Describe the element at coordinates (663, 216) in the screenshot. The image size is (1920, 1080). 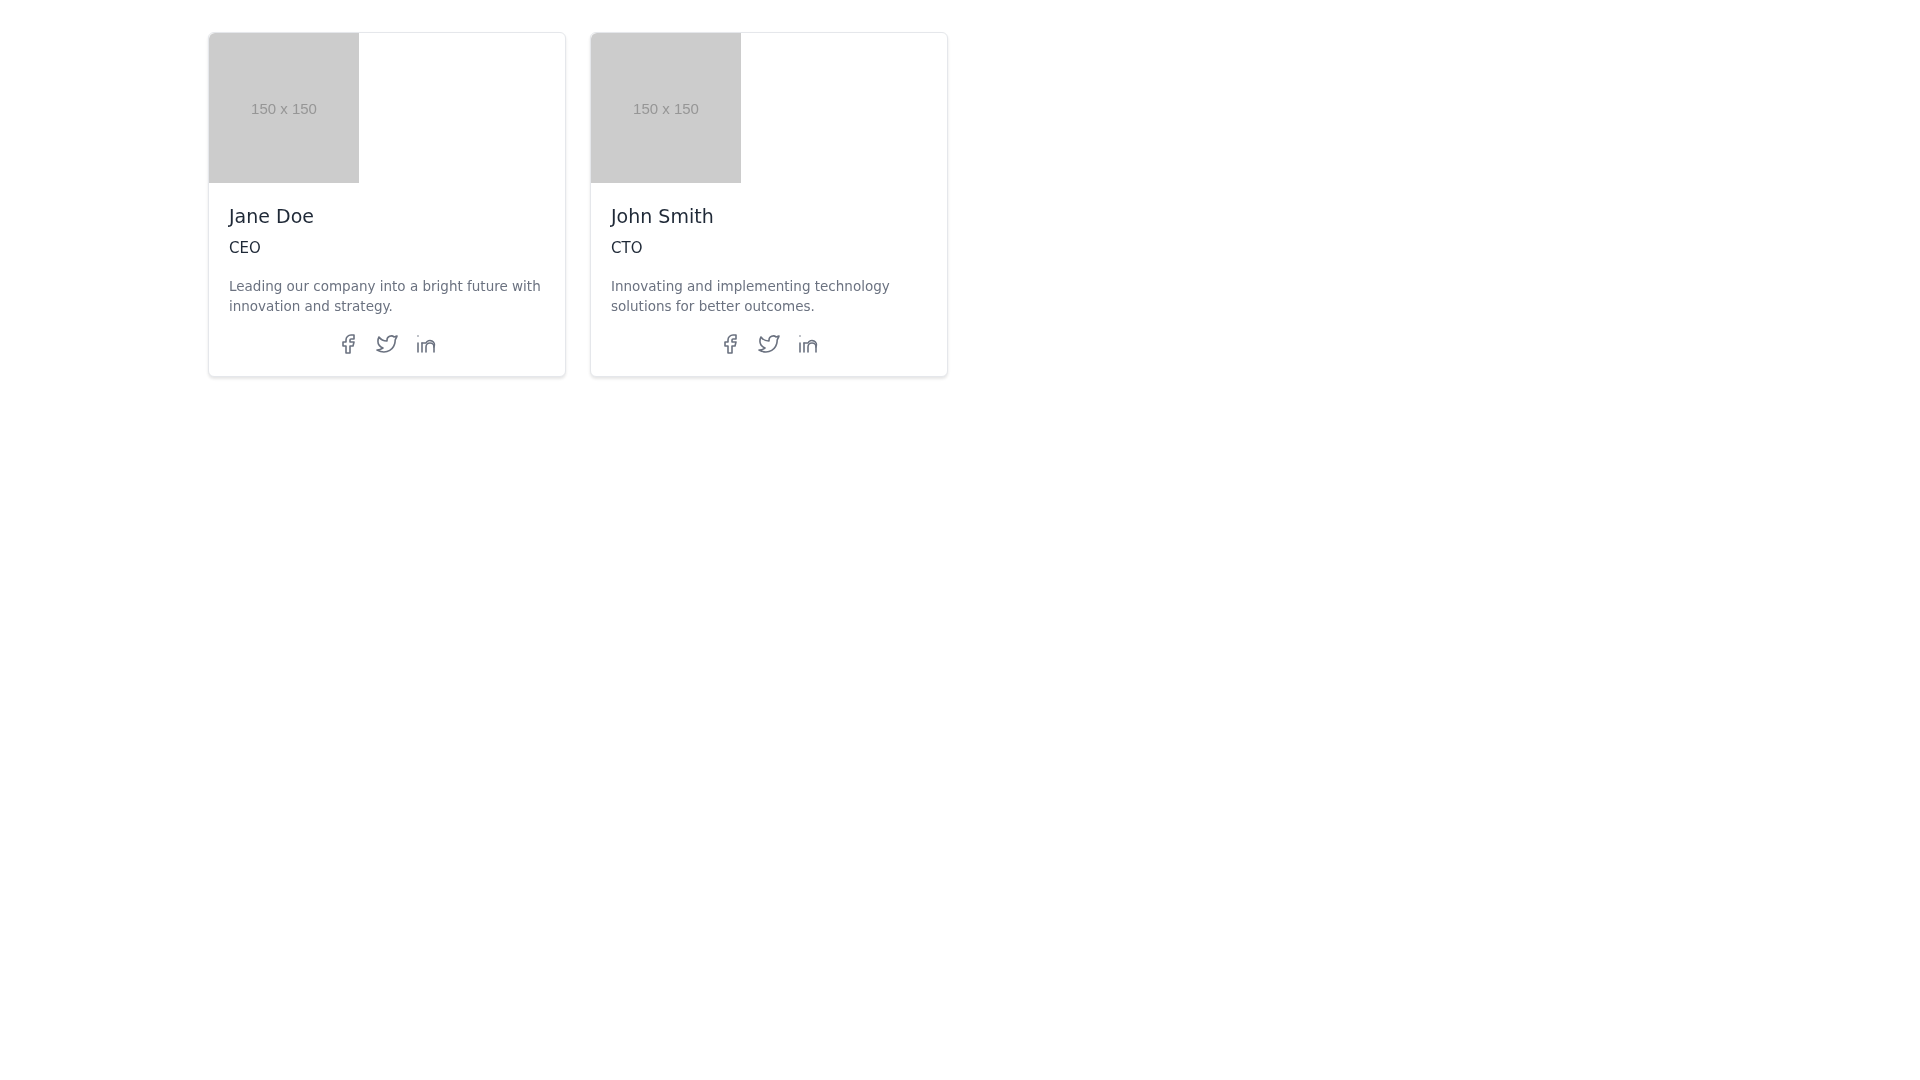
I see `member-name: John Smith` at that location.